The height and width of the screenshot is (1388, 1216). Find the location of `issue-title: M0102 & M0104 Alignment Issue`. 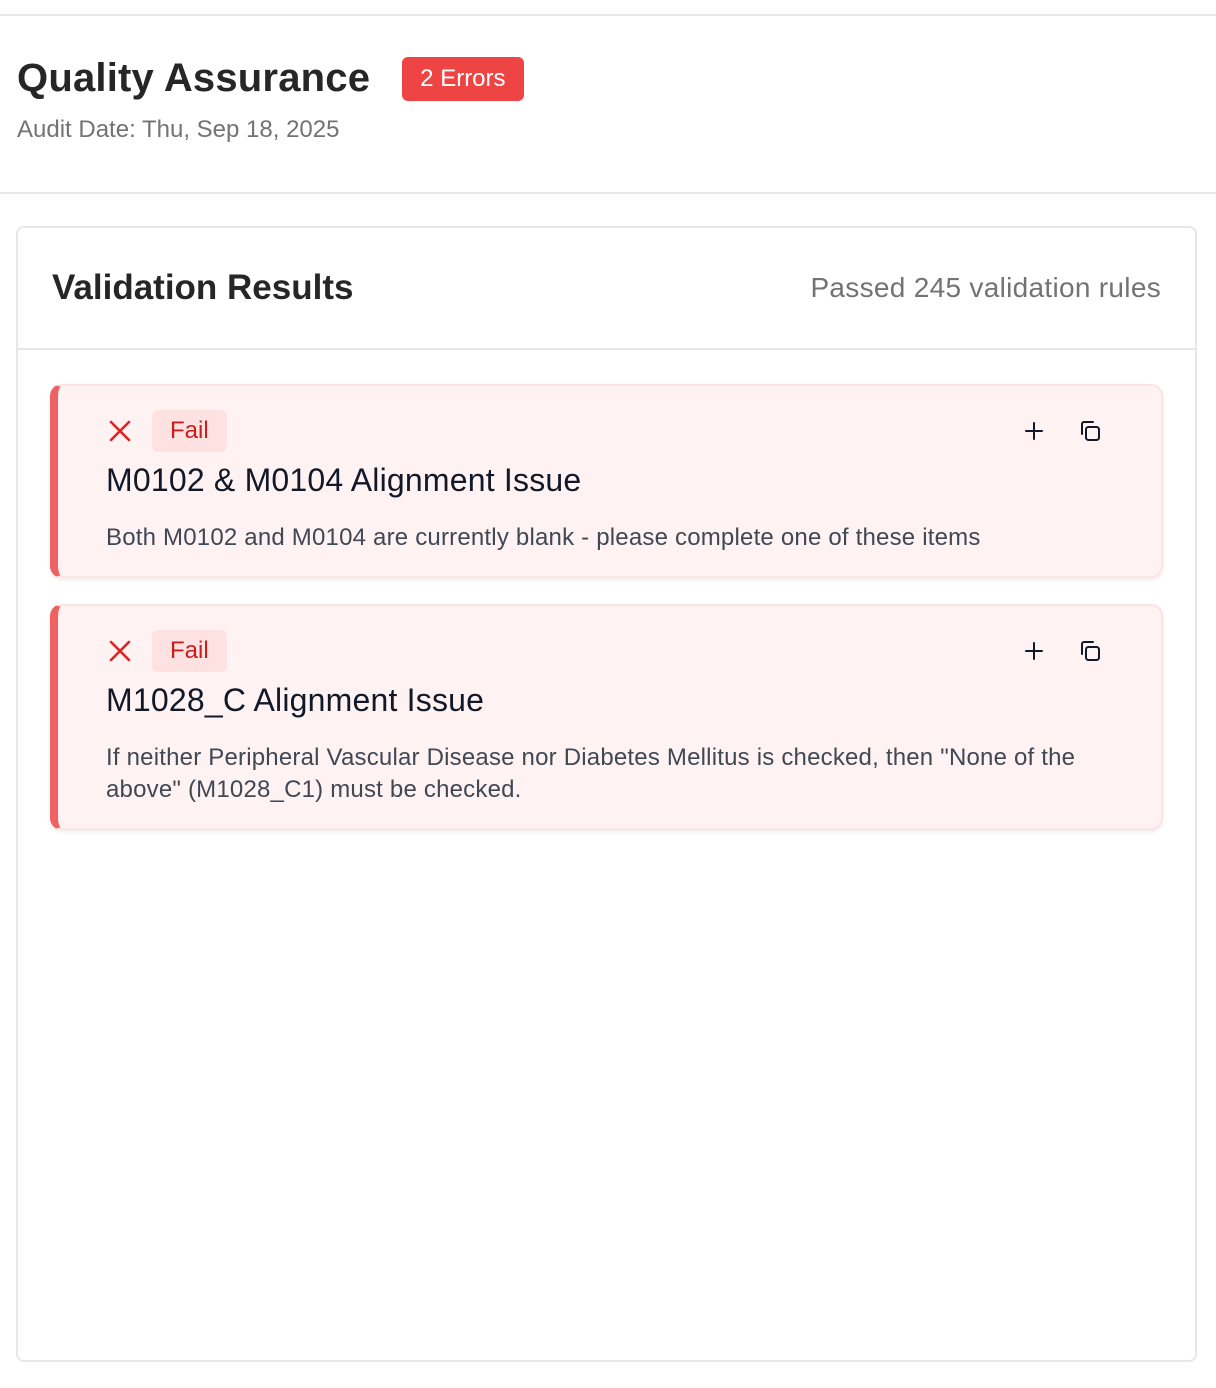

issue-title: M0102 & M0104 Alignment Issue is located at coordinates (344, 480).